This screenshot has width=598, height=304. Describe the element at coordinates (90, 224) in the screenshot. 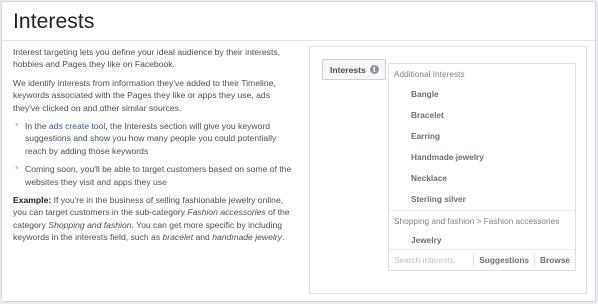

I see `example-term: Shopping and fashion` at that location.